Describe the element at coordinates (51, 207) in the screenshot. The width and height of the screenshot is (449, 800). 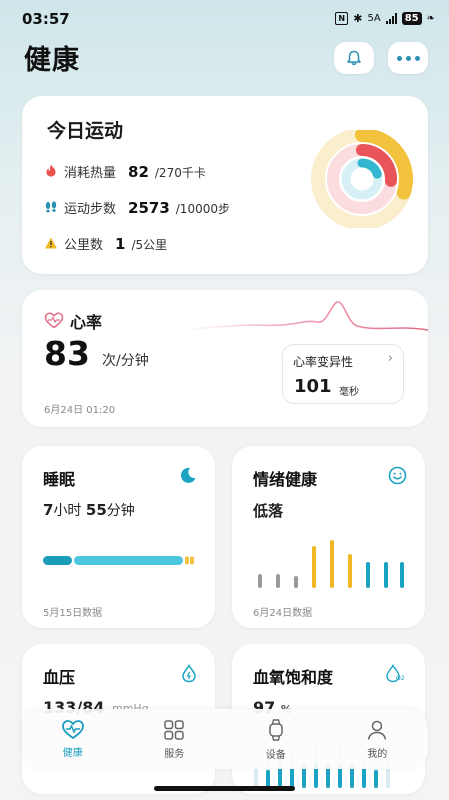
I see `footprints-icon` at that location.